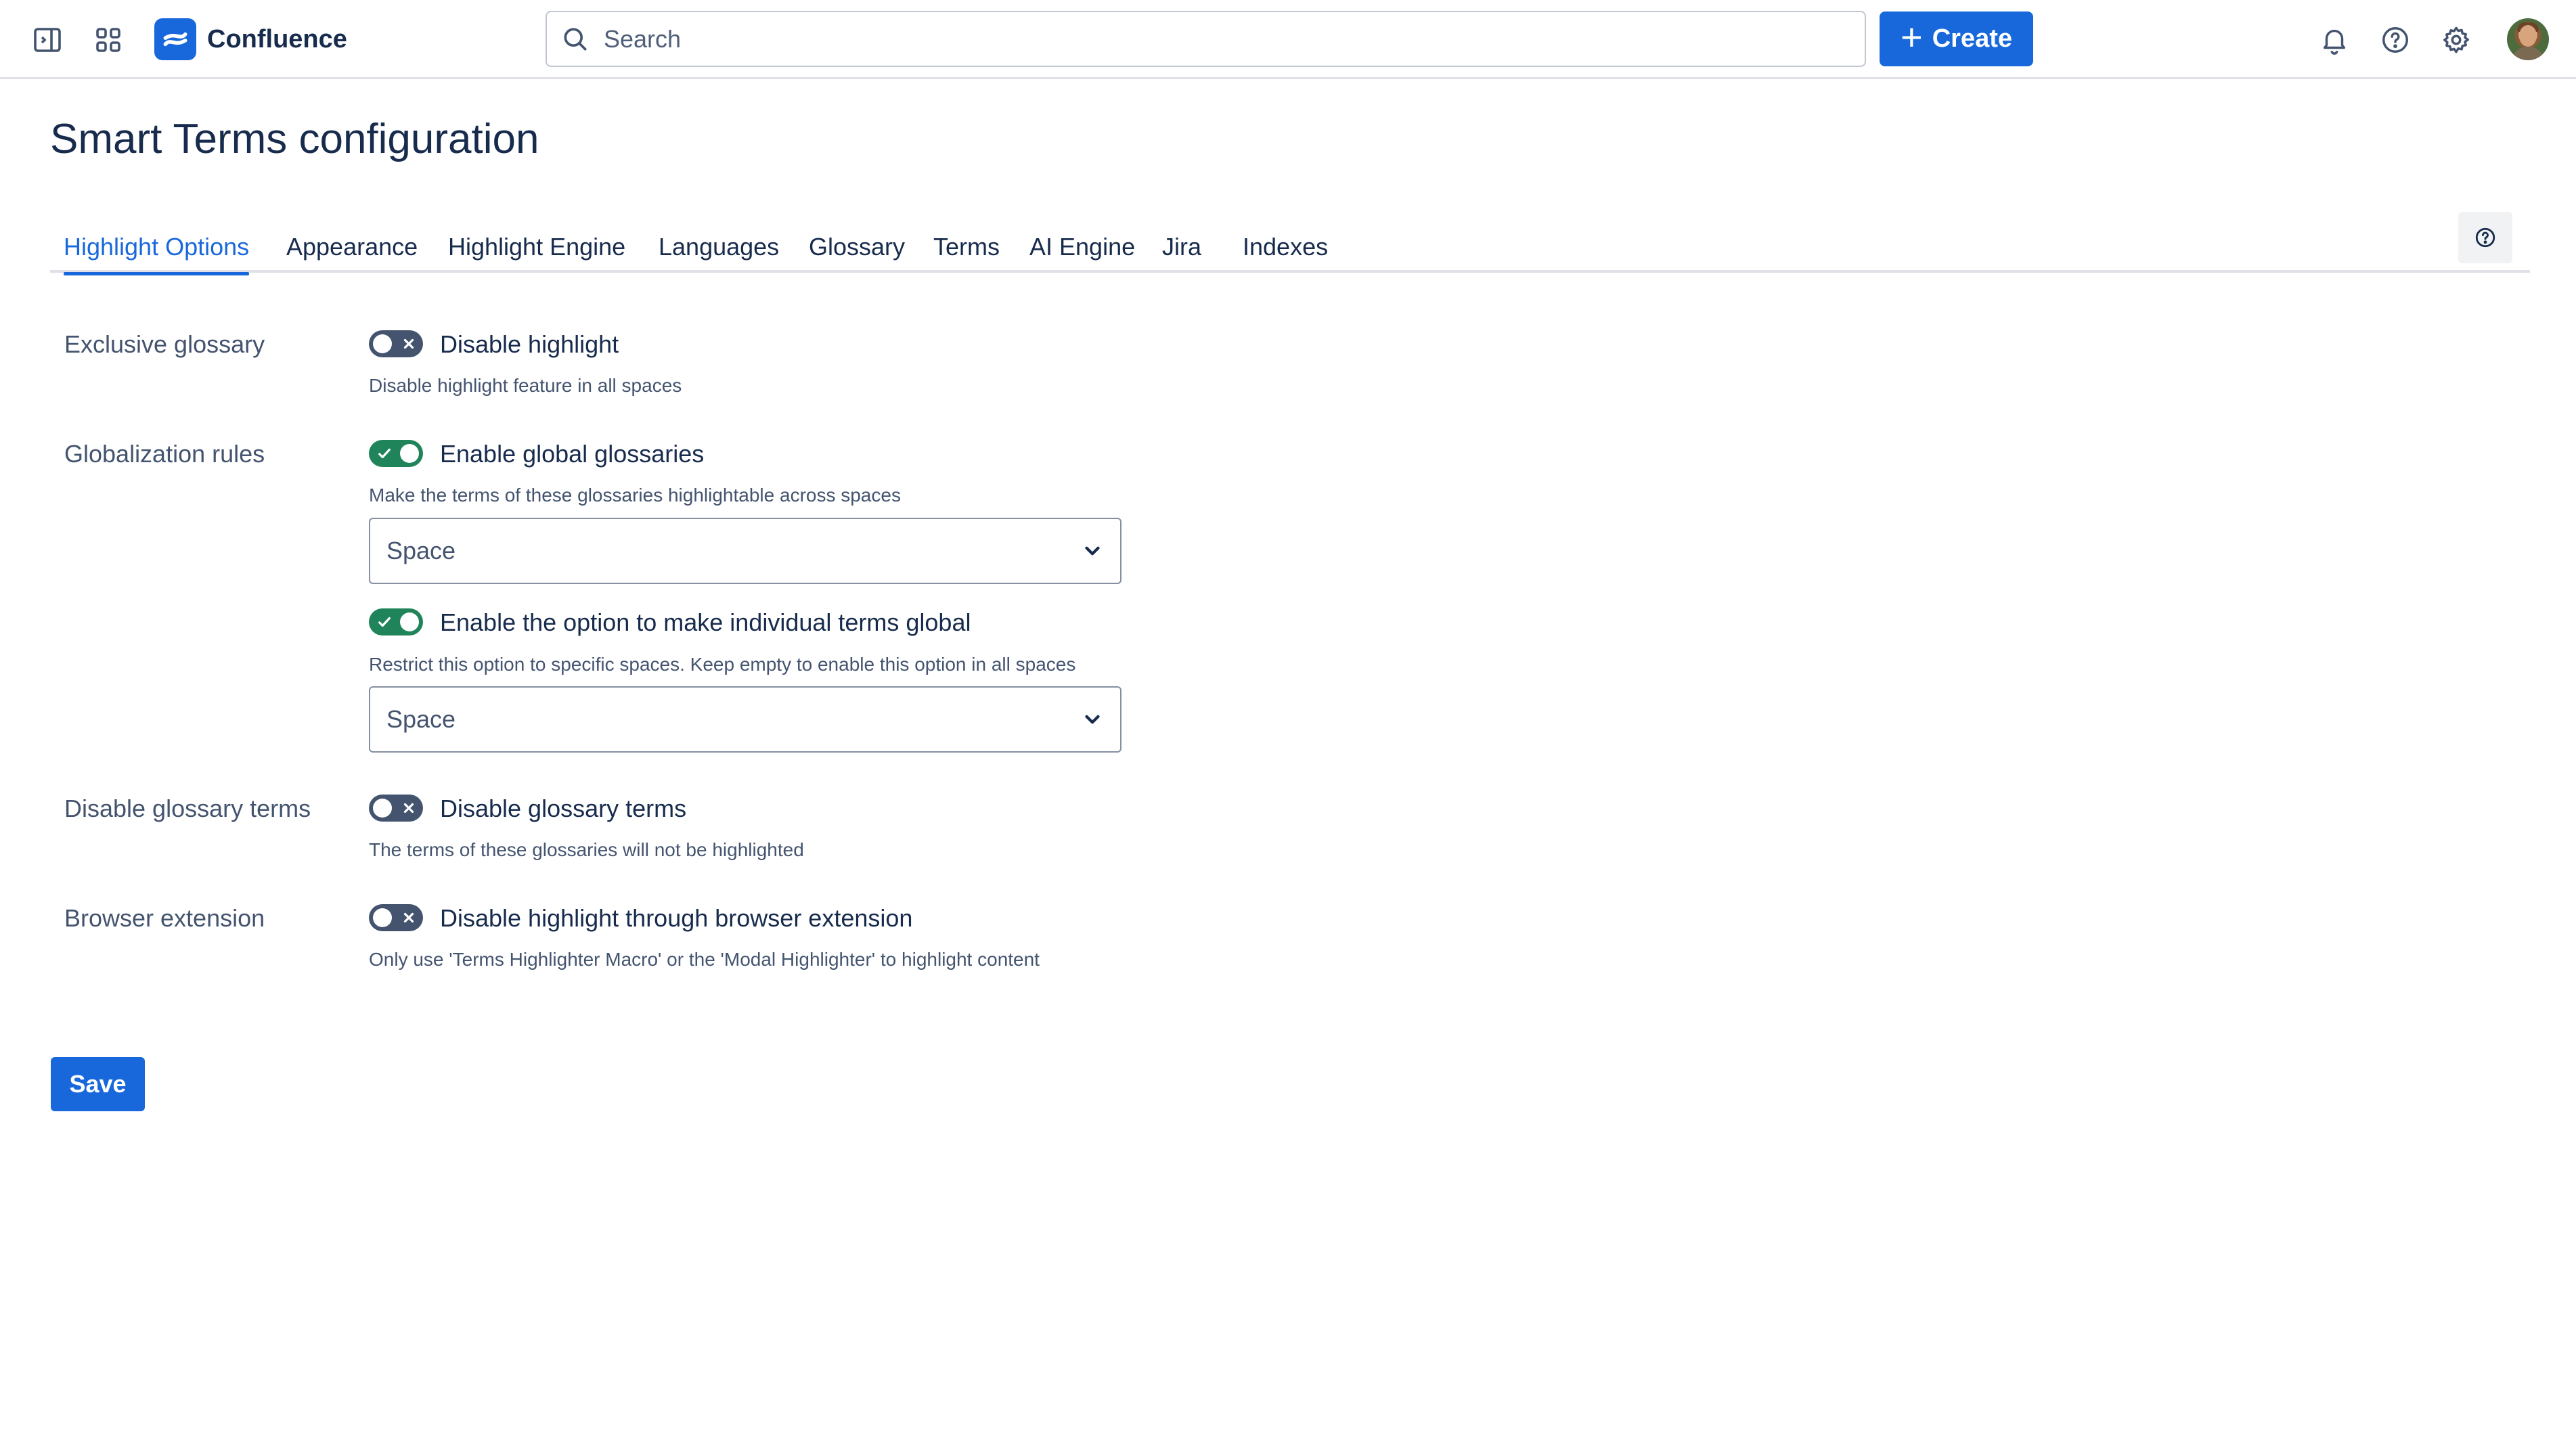  I want to click on search-bar, so click(1206, 39).